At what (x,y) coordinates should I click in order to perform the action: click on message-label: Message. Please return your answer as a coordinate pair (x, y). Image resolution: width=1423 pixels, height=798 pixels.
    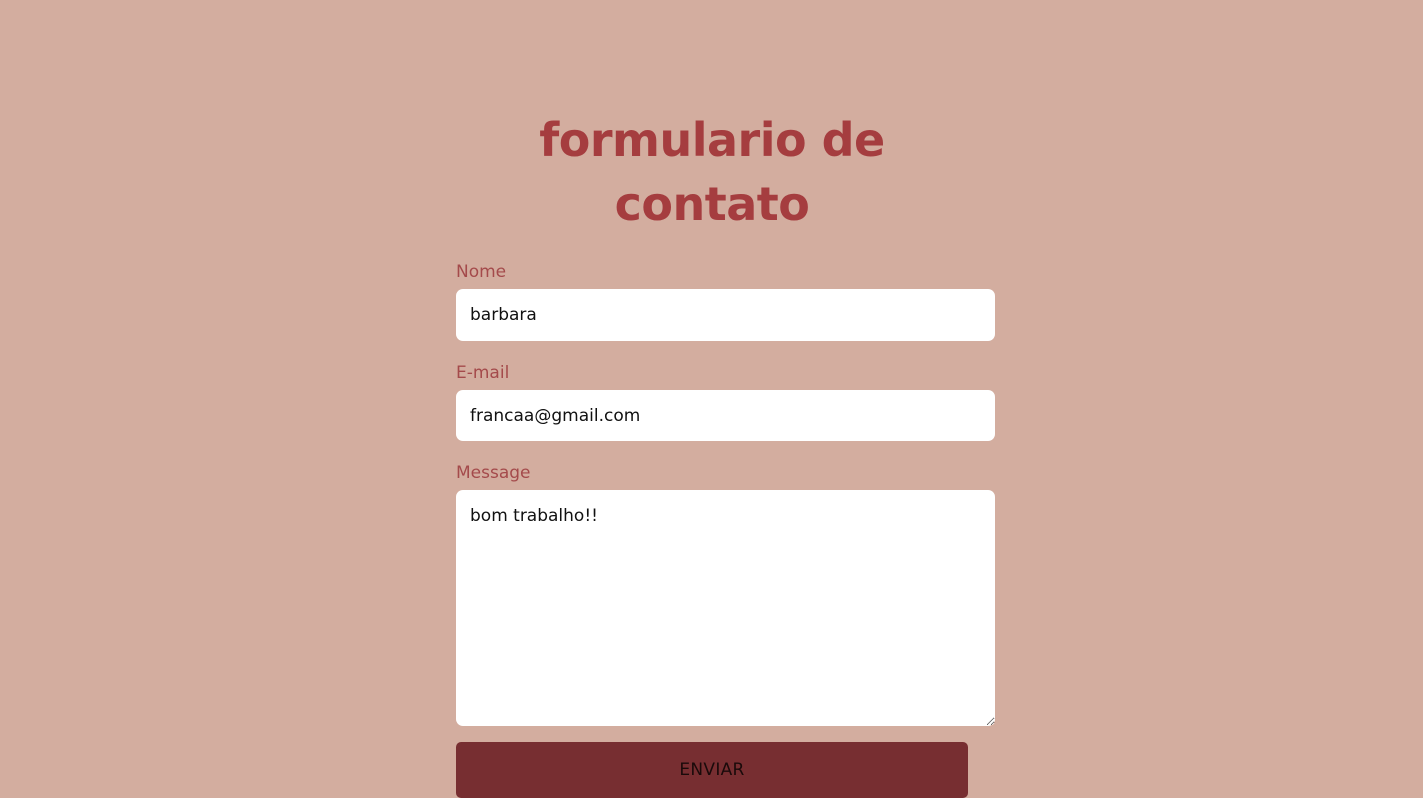
    Looking at the image, I should click on (493, 473).